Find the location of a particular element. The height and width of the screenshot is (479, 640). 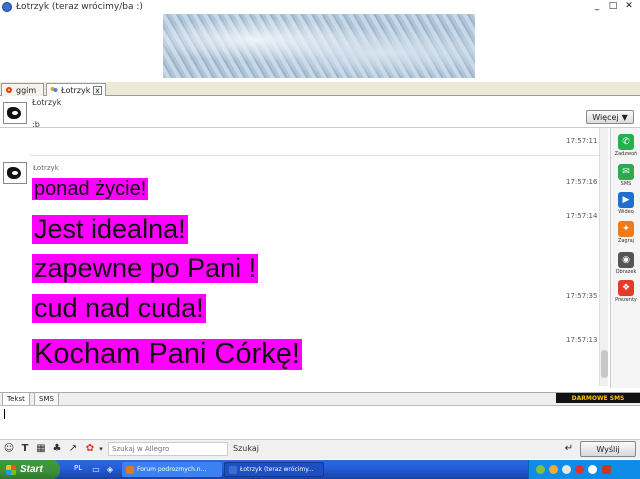

message-avatar is located at coordinates (15, 173).